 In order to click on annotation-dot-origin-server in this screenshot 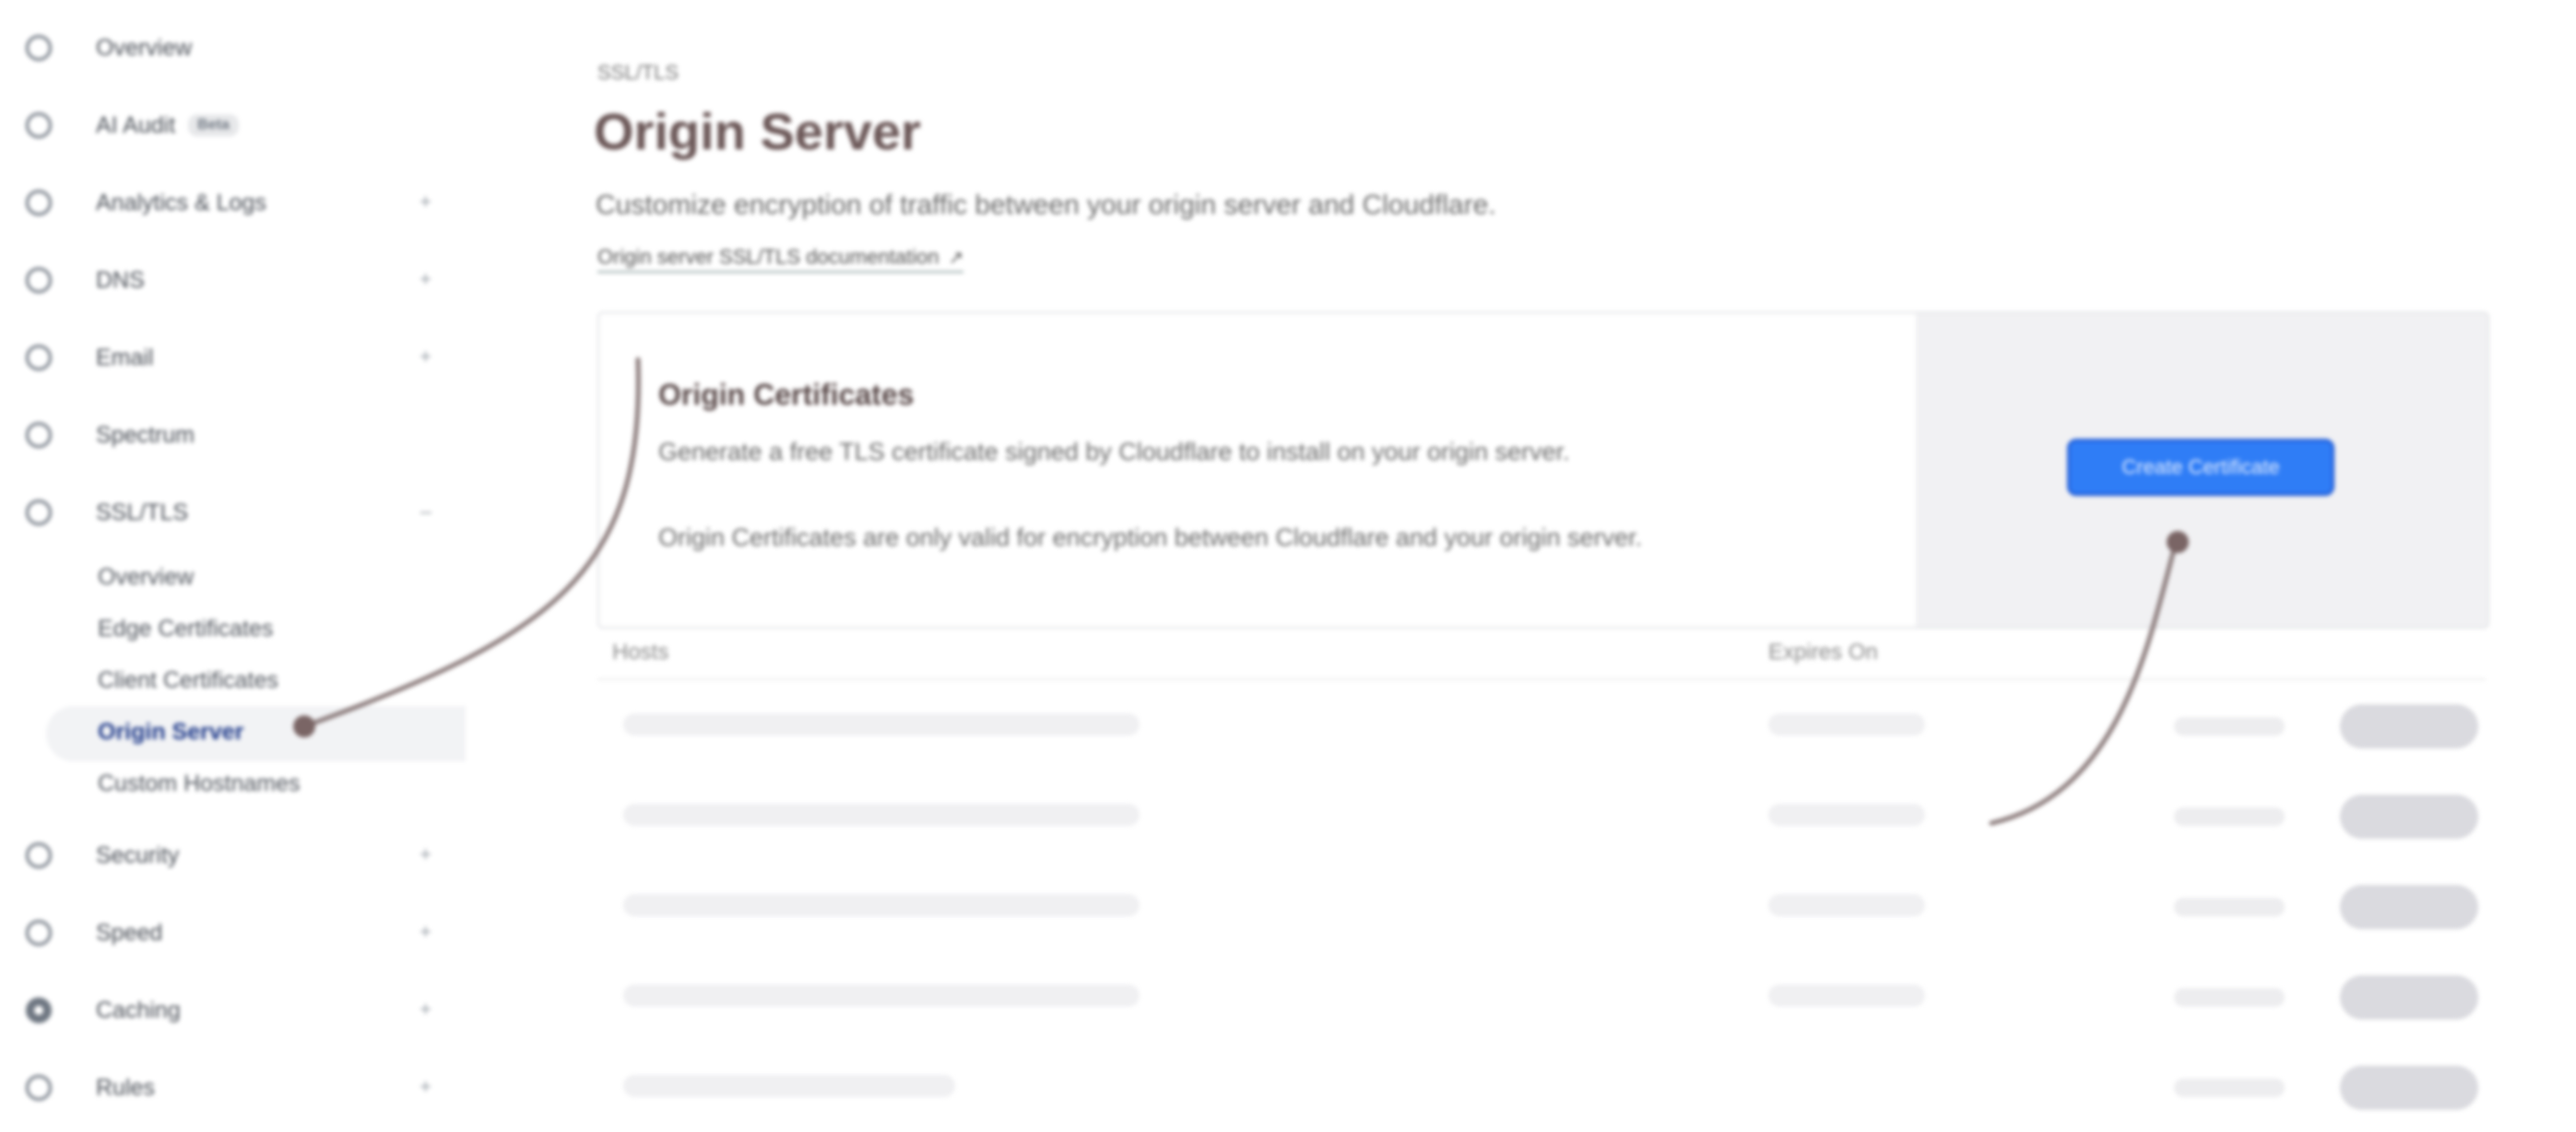, I will do `click(304, 726)`.